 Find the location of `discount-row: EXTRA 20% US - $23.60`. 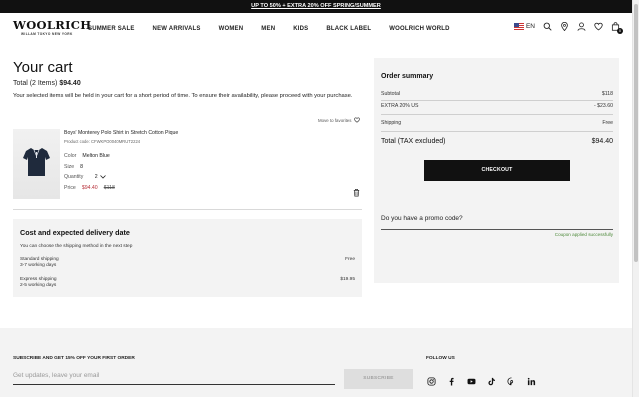

discount-row: EXTRA 20% US - $23.60 is located at coordinates (497, 106).